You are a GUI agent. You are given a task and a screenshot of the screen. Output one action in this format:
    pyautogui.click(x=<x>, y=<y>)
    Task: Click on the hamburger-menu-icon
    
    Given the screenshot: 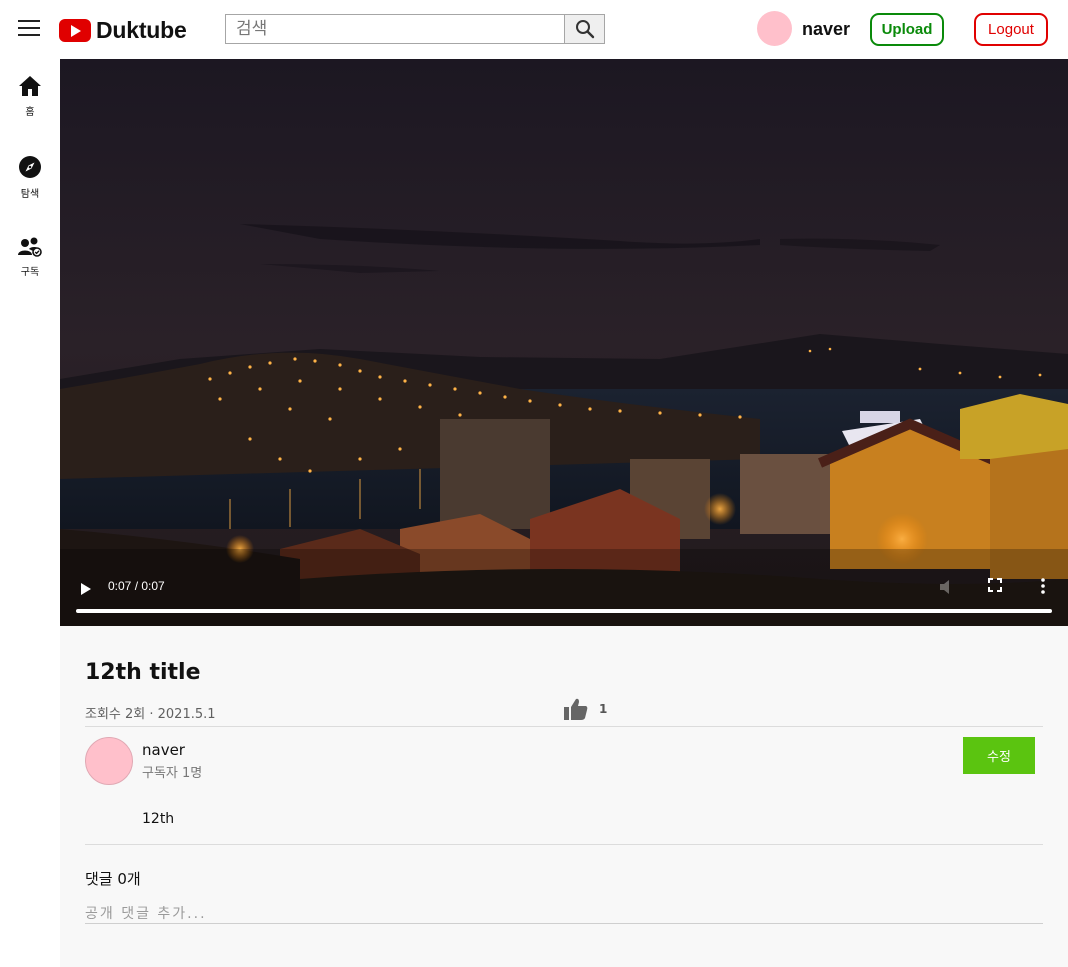 What is the action you would take?
    pyautogui.click(x=29, y=29)
    